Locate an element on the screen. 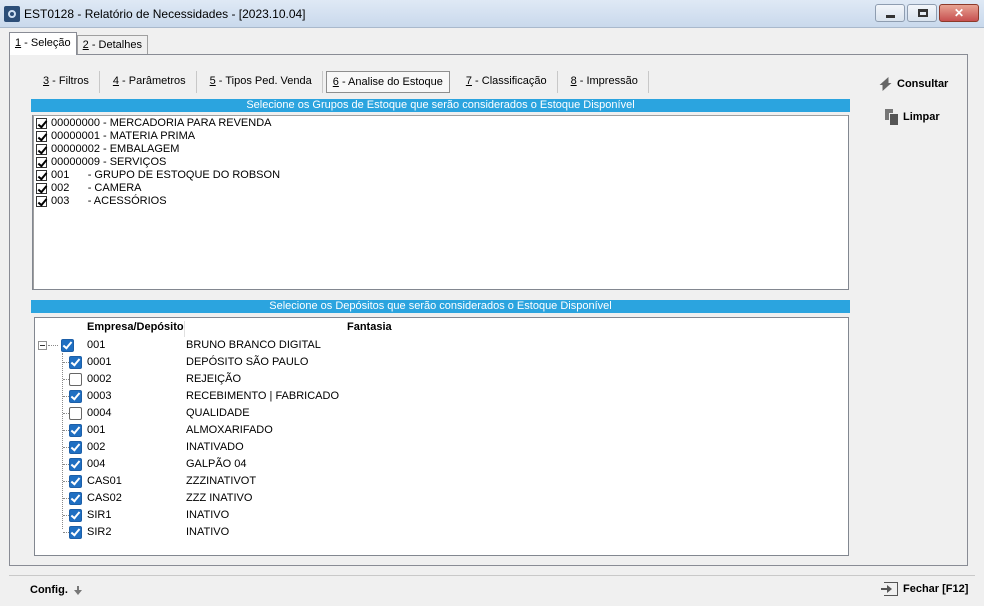 This screenshot has height=606, width=984. list-item: 003 - ACESSÓRIOS is located at coordinates (440, 201).